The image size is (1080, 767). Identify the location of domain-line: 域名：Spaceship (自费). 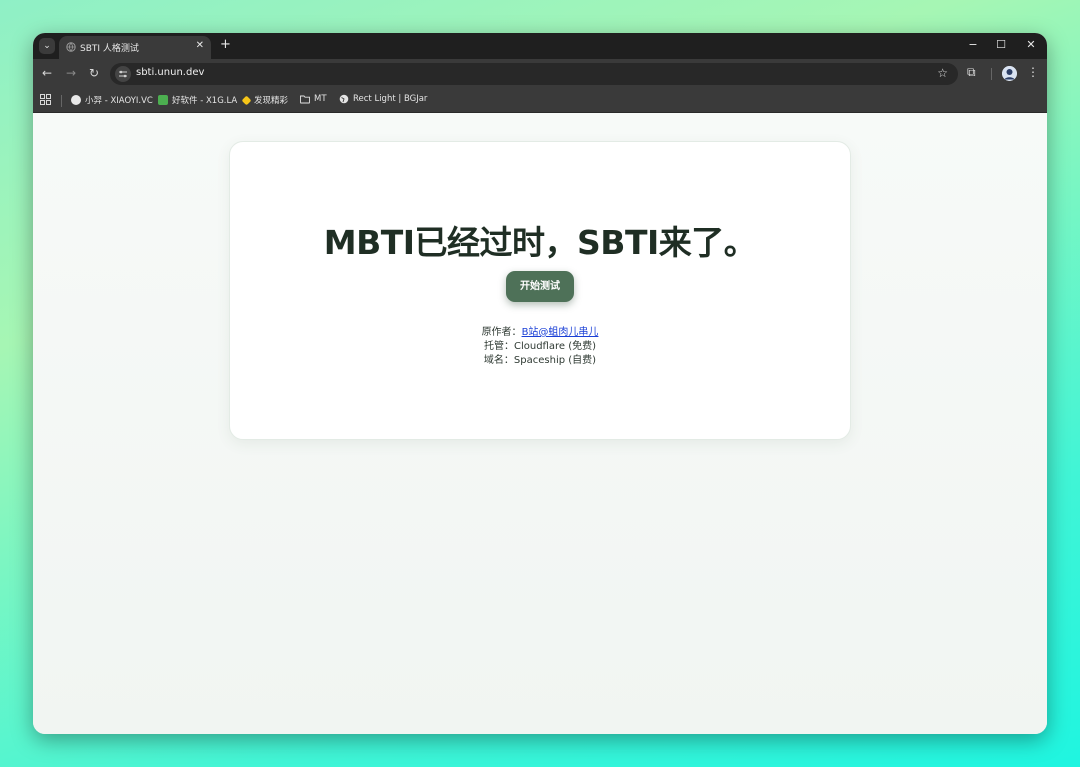
(540, 360).